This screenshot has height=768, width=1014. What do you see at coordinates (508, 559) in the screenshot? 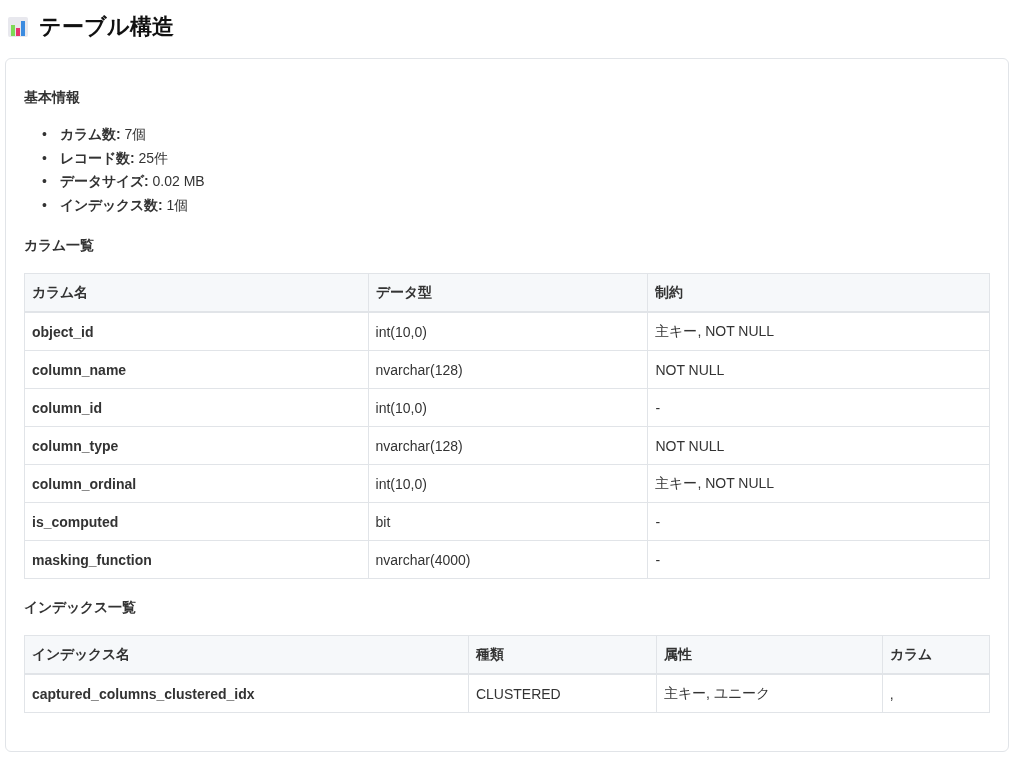
I see `table-cell: nvarchar(4000)` at bounding box center [508, 559].